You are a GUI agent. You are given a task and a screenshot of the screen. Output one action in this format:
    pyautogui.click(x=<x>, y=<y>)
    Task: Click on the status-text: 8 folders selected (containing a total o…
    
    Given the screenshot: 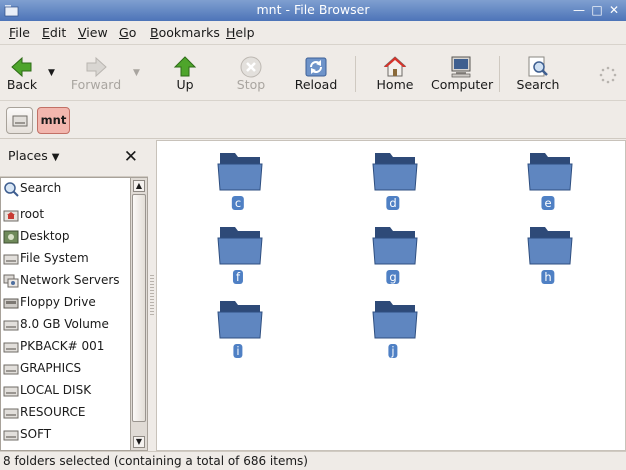 What is the action you would take?
    pyautogui.click(x=155, y=461)
    